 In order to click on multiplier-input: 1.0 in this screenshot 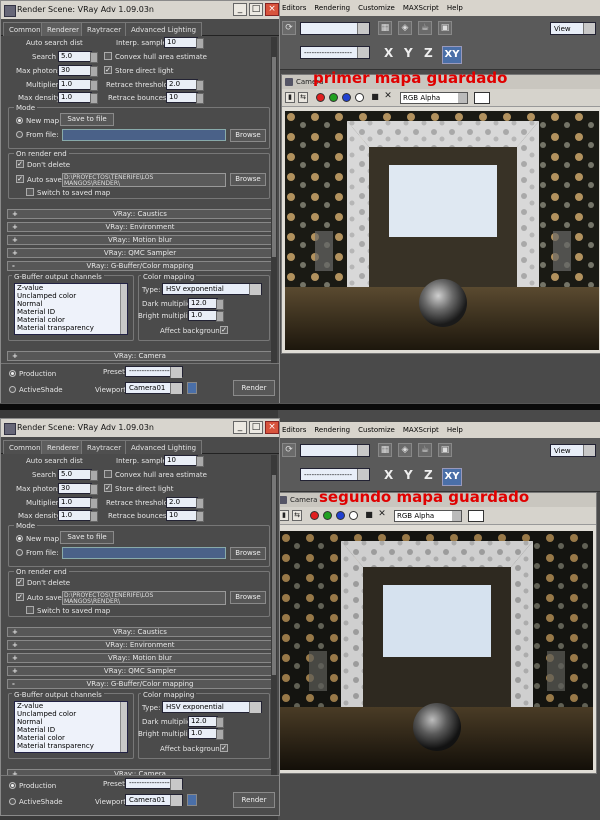, I will do `click(78, 503)`.